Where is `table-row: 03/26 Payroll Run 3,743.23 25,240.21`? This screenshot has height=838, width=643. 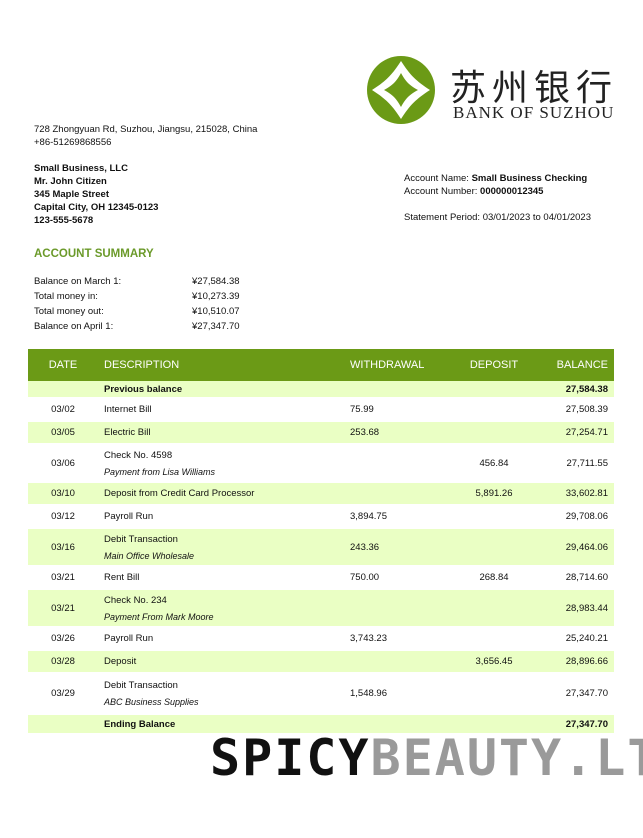
table-row: 03/26 Payroll Run 3,743.23 25,240.21 is located at coordinates (321, 639).